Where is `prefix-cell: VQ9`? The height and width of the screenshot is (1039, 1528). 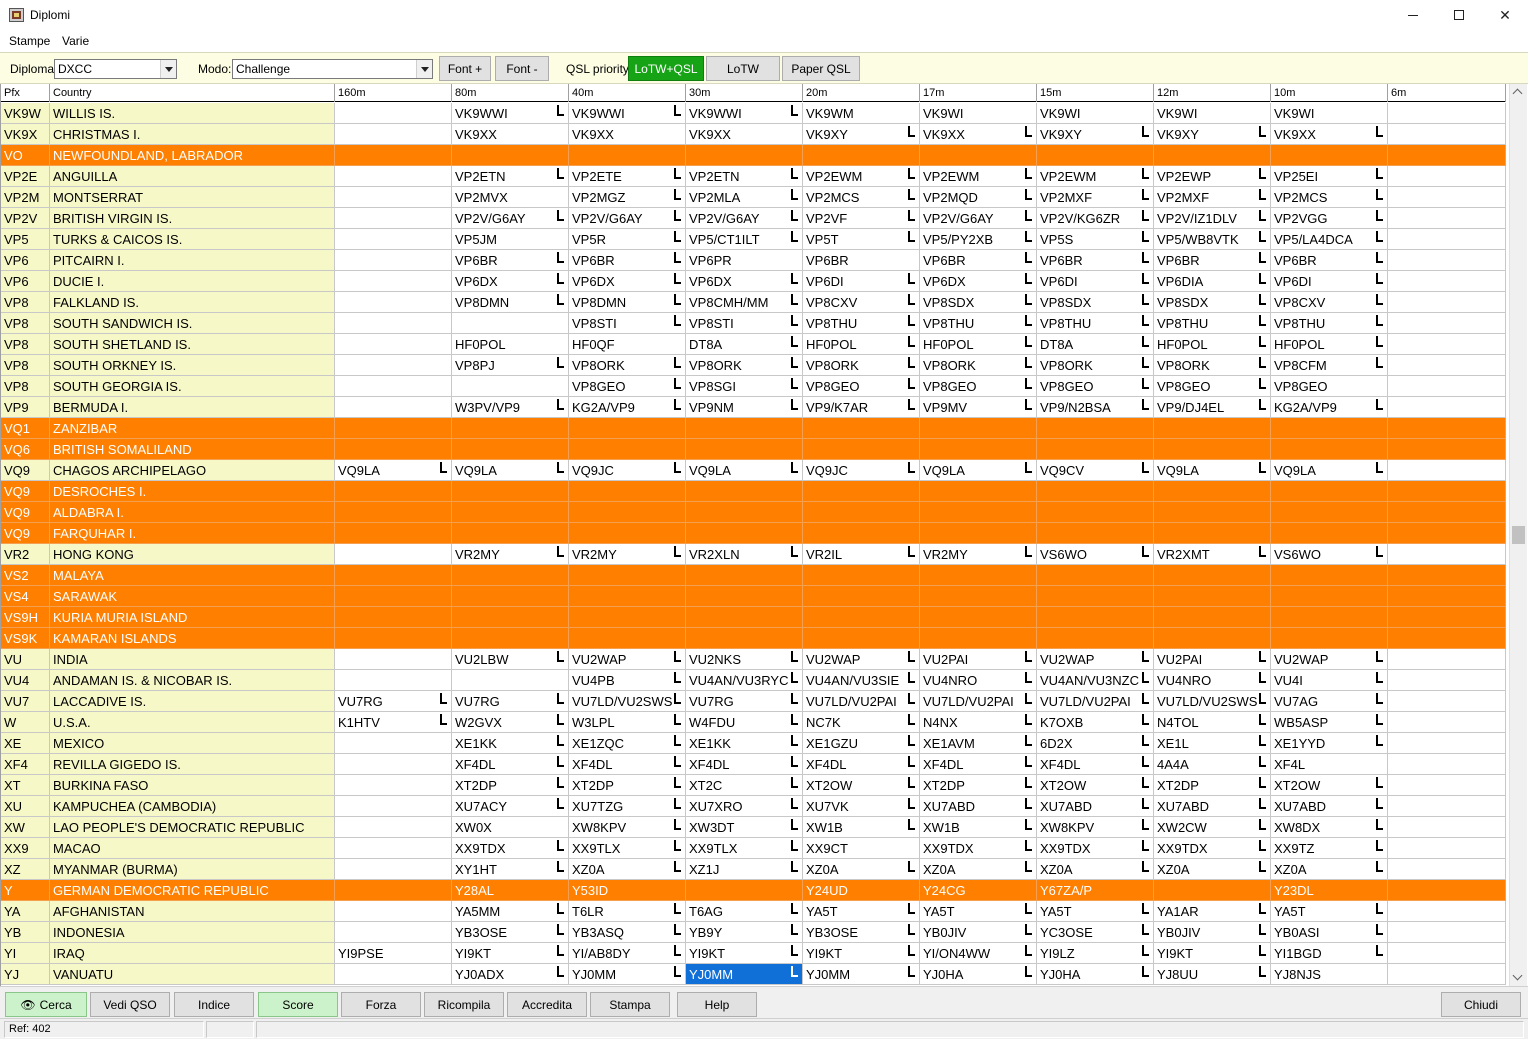
prefix-cell: VQ9 is located at coordinates (25, 512).